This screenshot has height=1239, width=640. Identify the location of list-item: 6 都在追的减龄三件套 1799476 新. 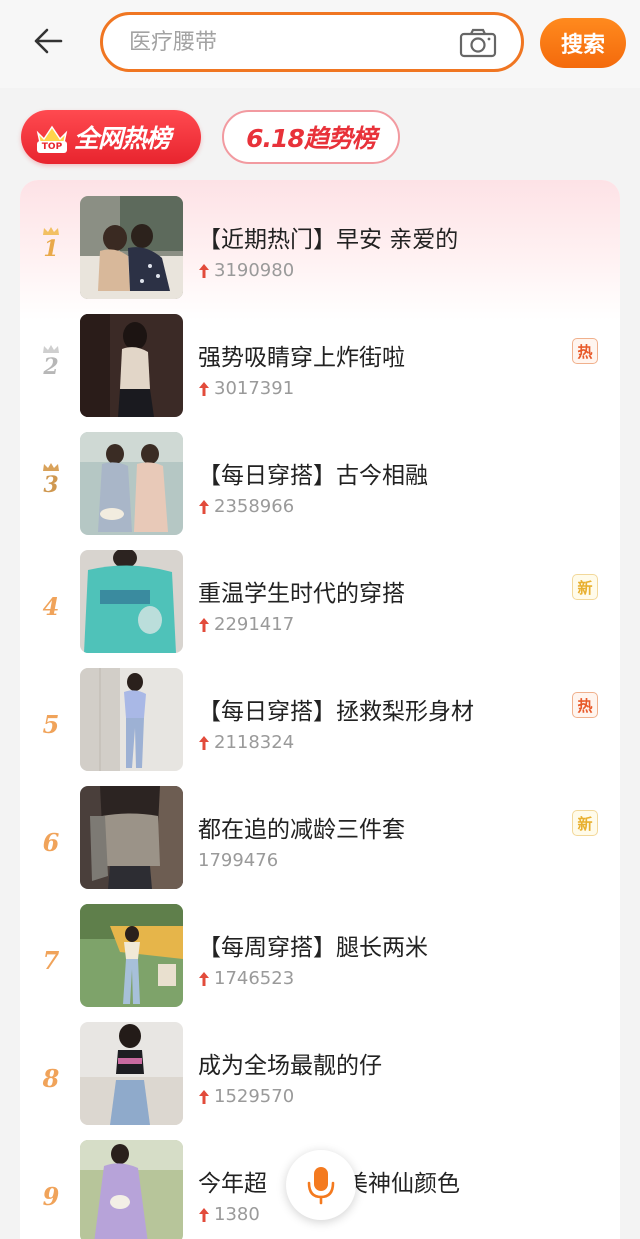
(320, 838).